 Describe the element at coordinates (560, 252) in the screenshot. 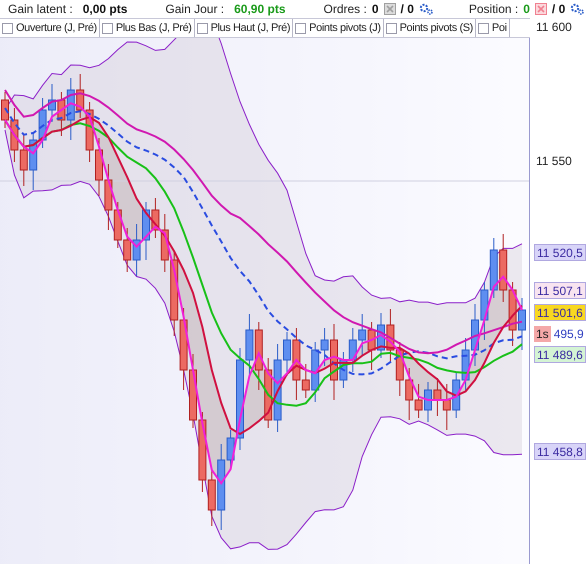

I see `price-tag: 11 520,5` at that location.